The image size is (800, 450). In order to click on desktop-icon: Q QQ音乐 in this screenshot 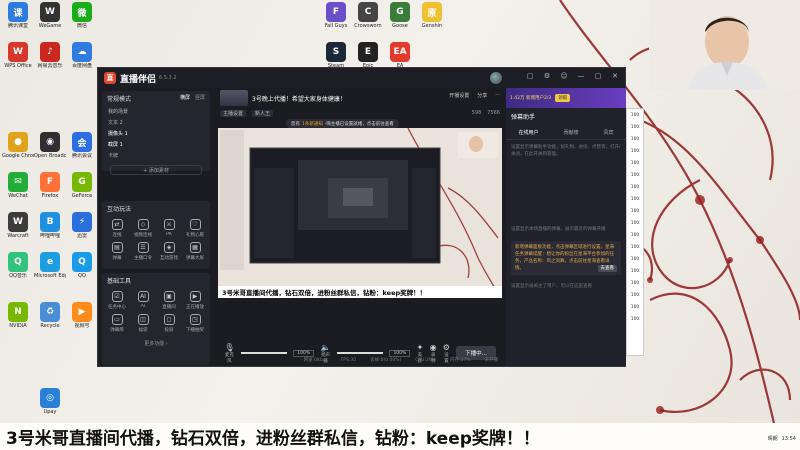, I will do `click(18, 265)`.